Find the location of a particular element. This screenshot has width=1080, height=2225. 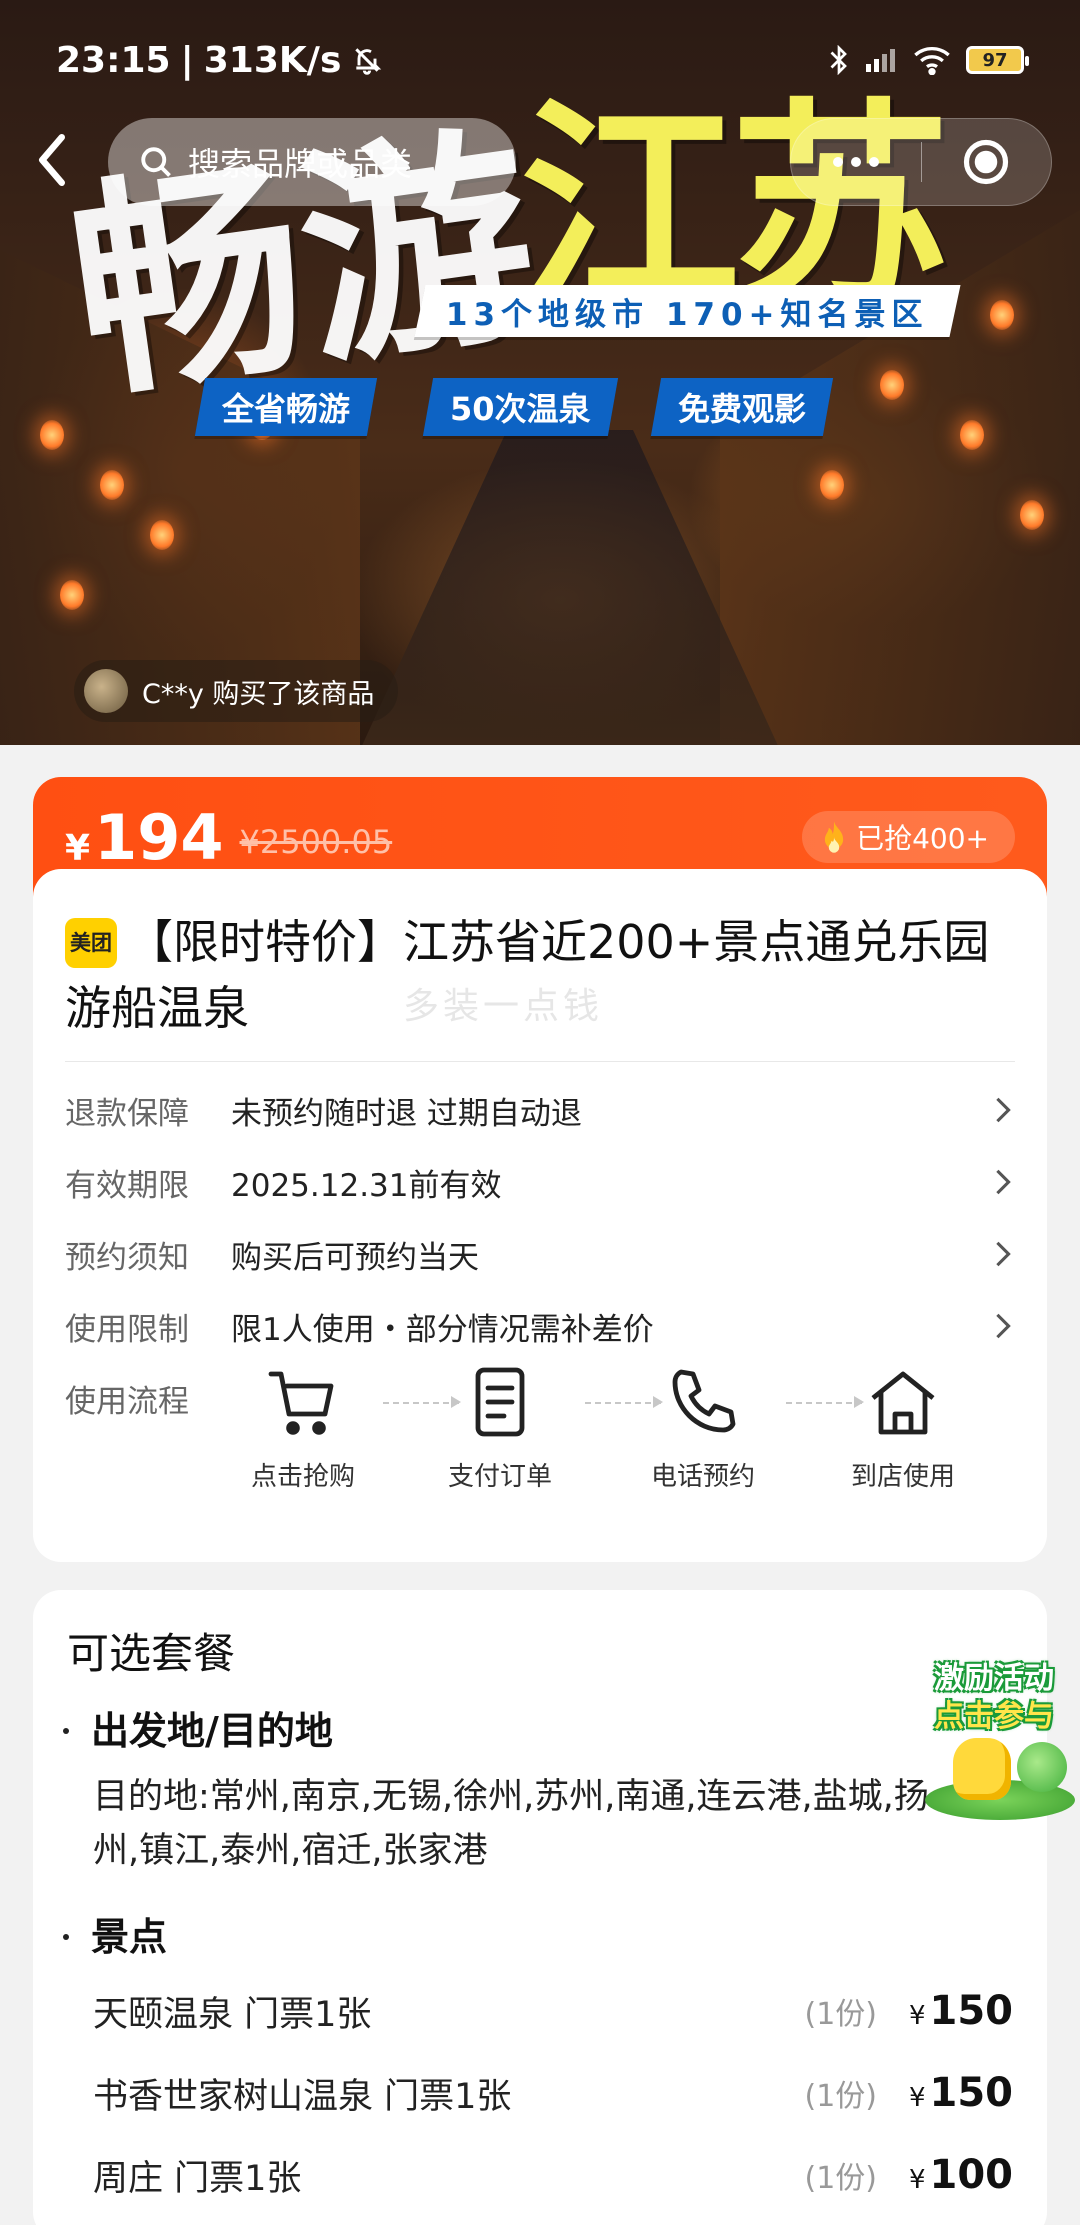

info-row-refund: 退款保障 未预约随时退 过期自动退 is located at coordinates (540, 1110).